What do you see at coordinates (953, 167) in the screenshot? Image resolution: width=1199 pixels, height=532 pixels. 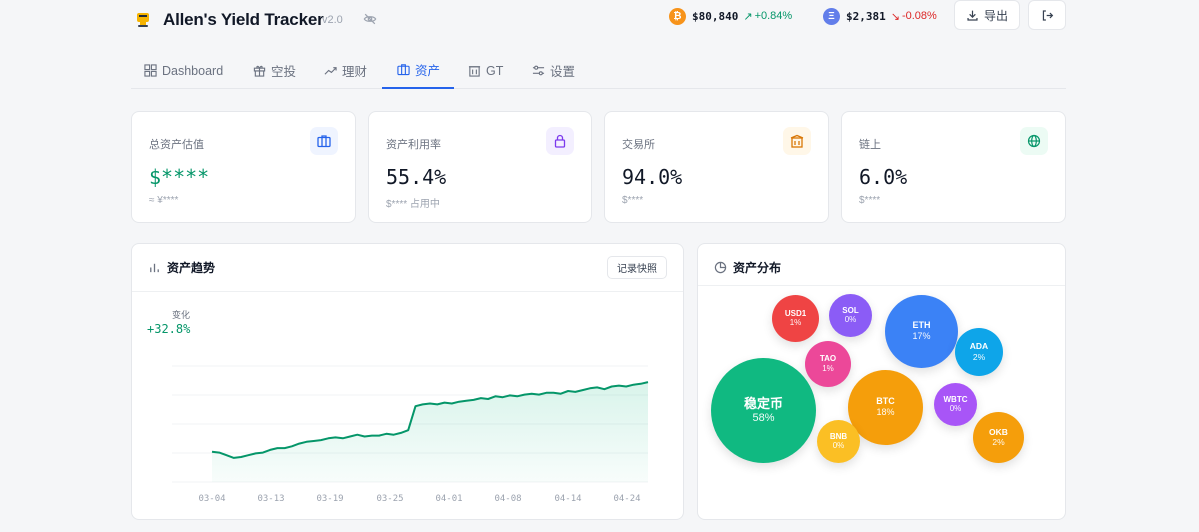 I see `stat-card-onchain: 链上 6.0% $****` at bounding box center [953, 167].